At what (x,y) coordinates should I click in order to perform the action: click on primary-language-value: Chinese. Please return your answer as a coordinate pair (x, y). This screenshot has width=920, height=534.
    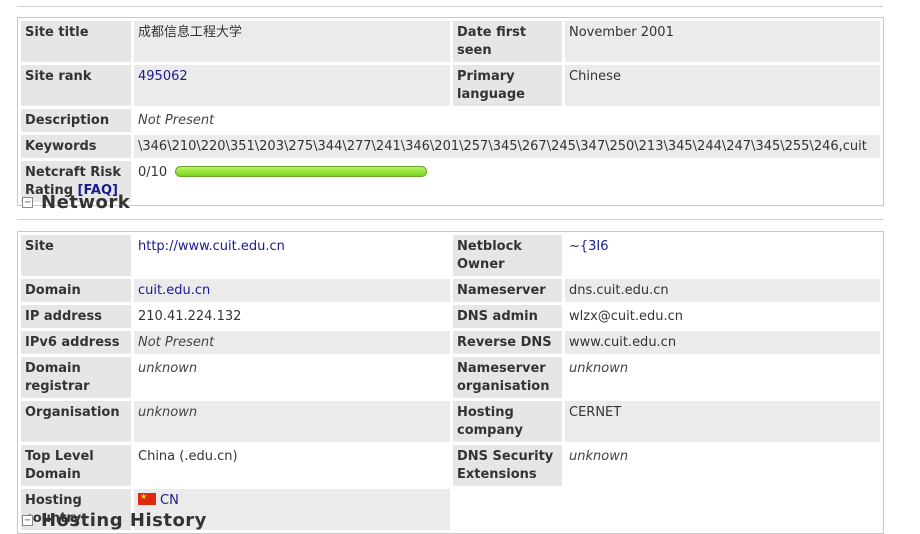
    Looking at the image, I should click on (722, 85).